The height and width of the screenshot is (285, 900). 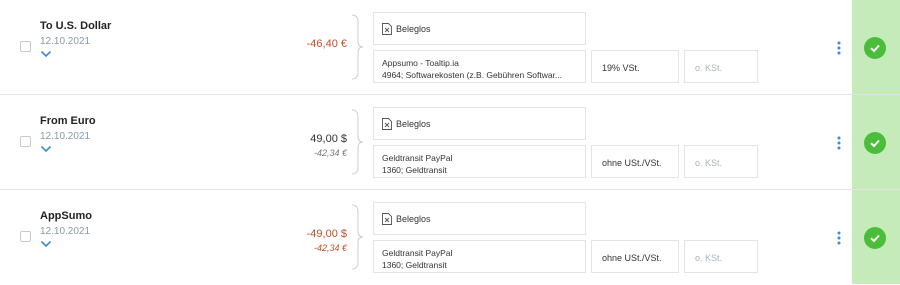 What do you see at coordinates (326, 234) in the screenshot?
I see `transaction-amount: -49,00 $` at bounding box center [326, 234].